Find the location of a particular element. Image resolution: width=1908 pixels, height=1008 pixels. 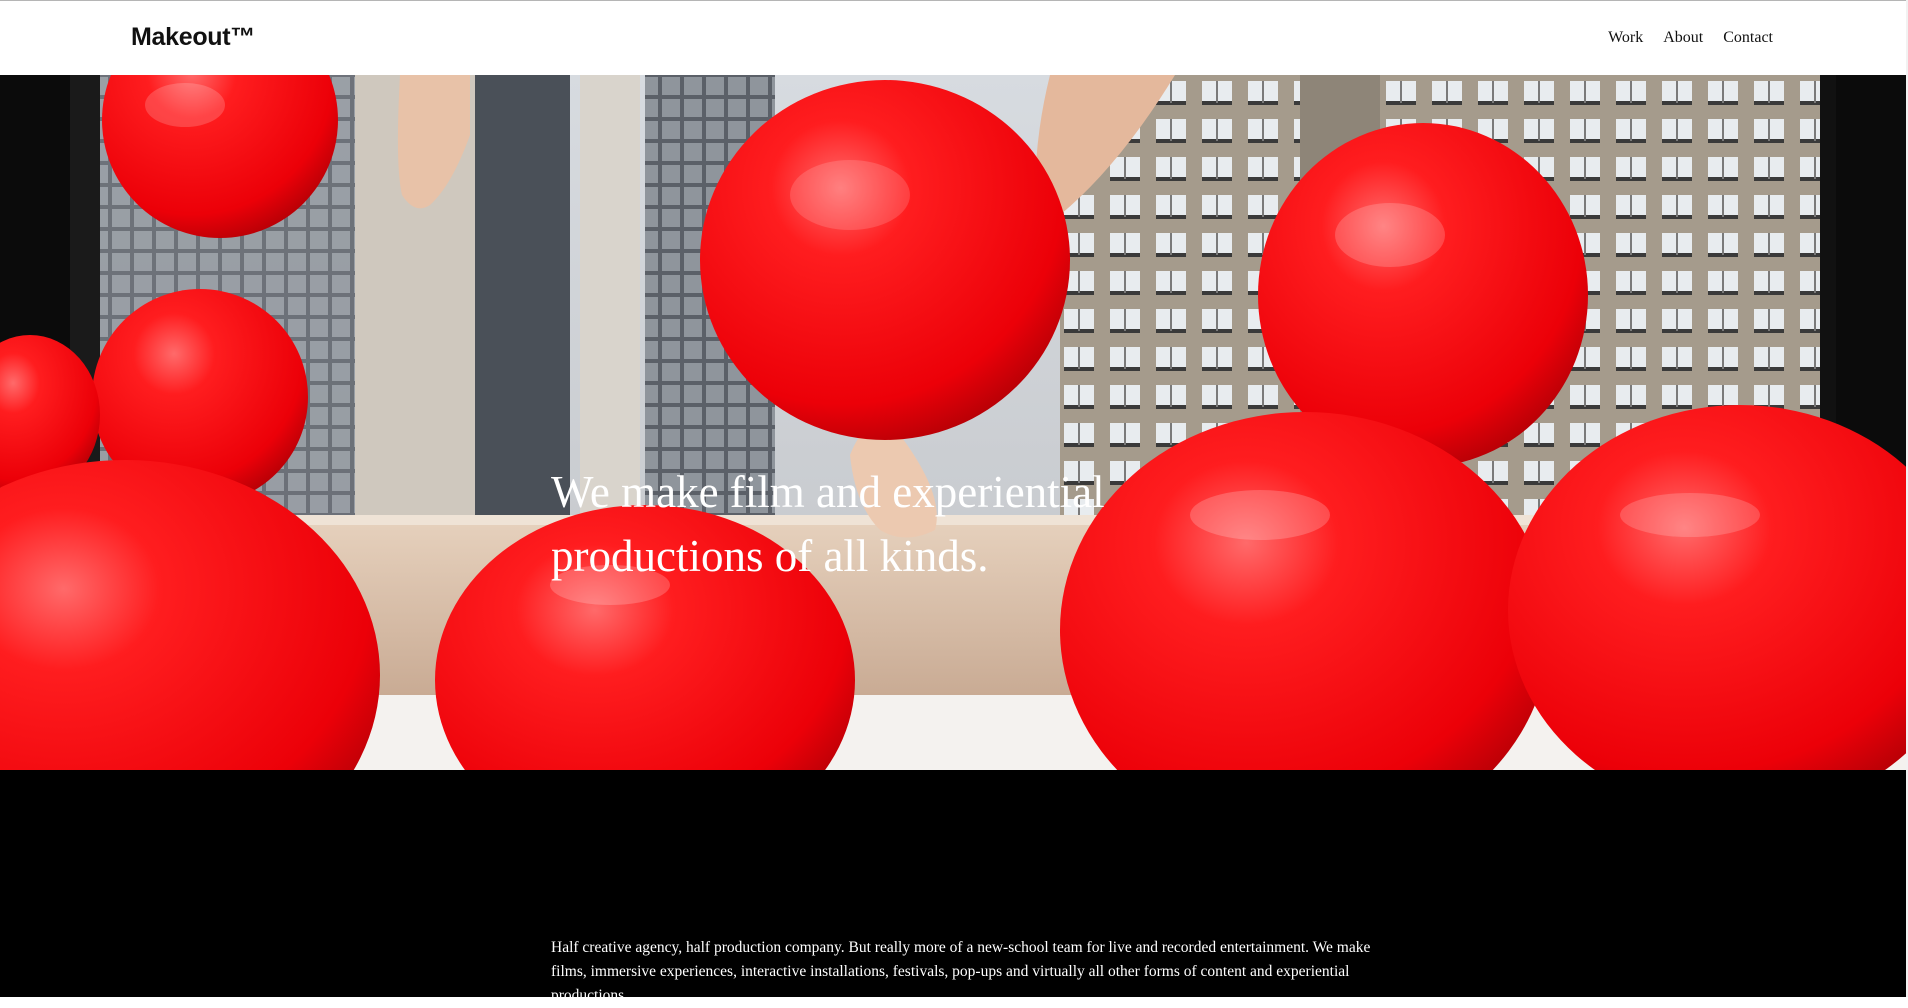

hero-headline-line1: We make film and experiential is located at coordinates (828, 492).